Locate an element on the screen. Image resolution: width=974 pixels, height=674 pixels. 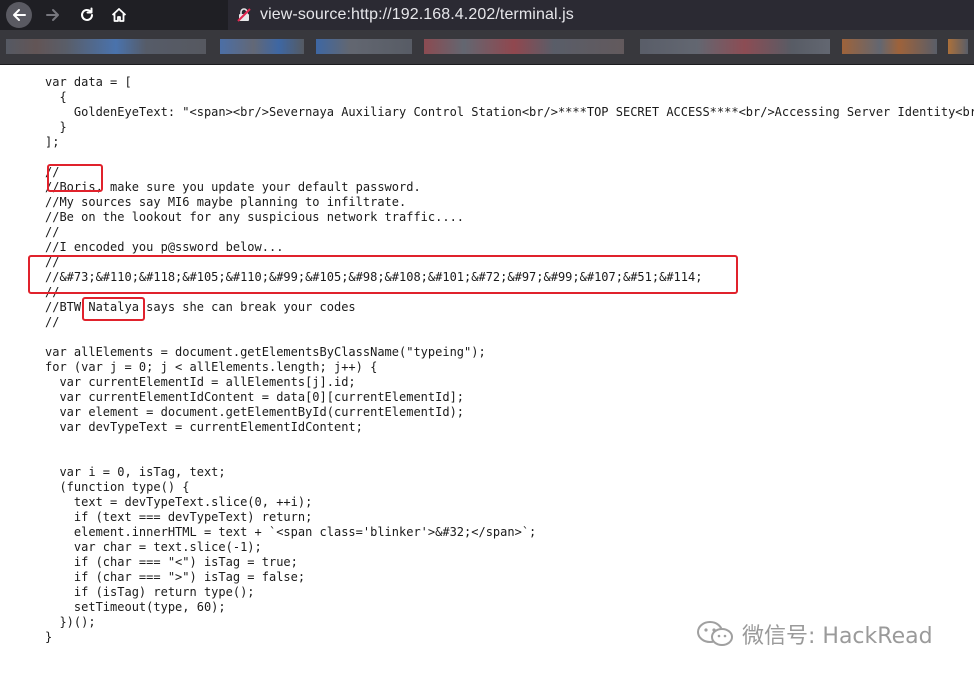
source-line: setTimeout(type, 60); is located at coordinates (135, 607).